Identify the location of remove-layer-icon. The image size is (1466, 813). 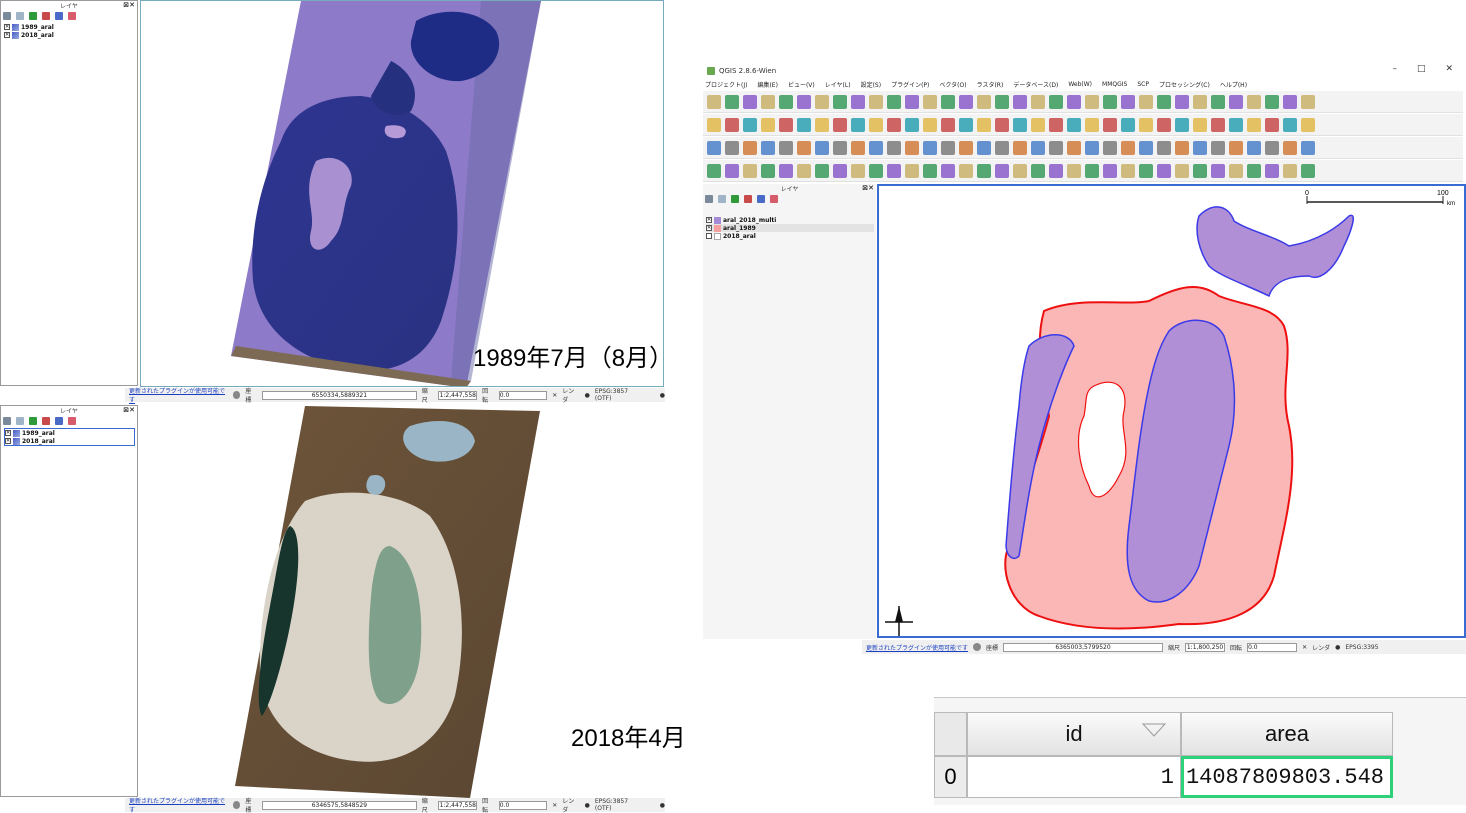
(72, 16).